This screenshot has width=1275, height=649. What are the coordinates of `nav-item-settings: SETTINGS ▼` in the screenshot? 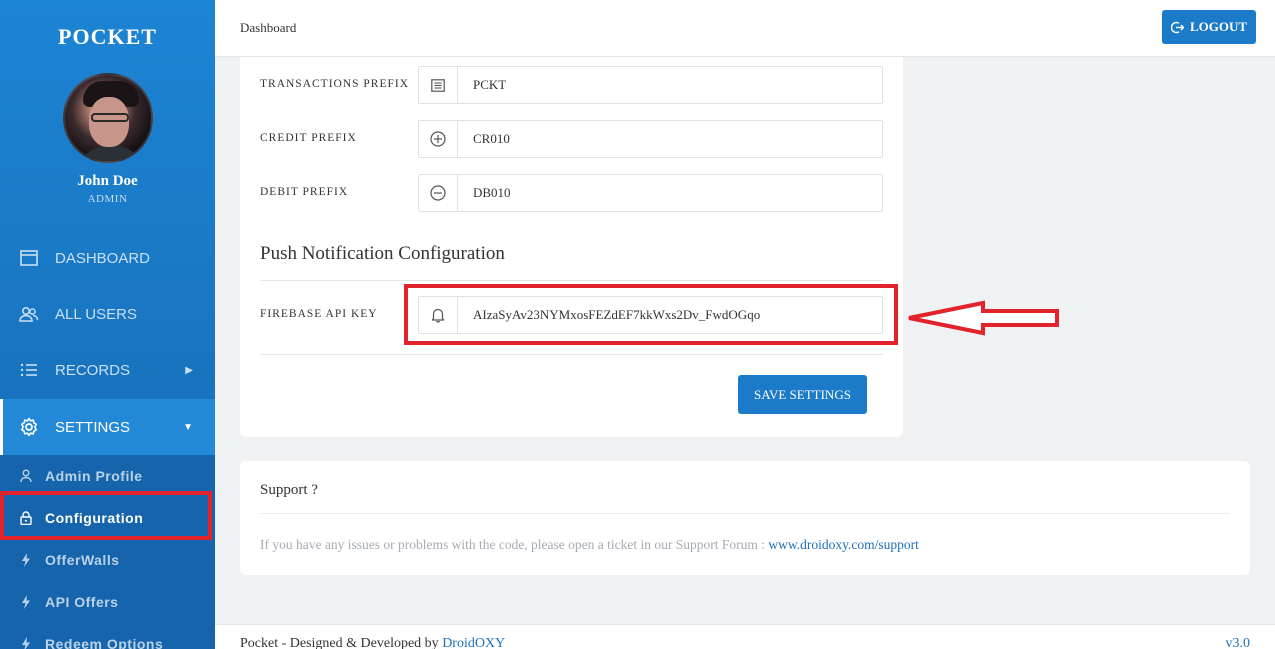 It's located at (107, 427).